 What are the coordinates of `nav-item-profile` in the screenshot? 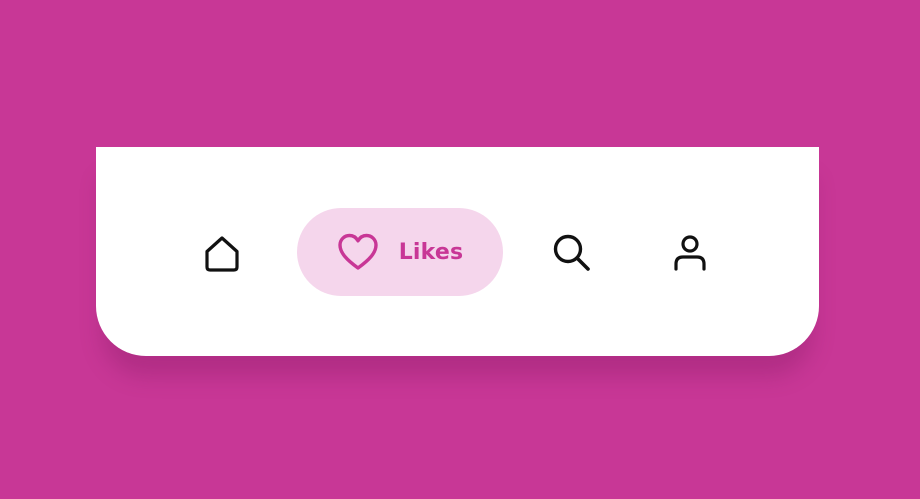 It's located at (690, 253).